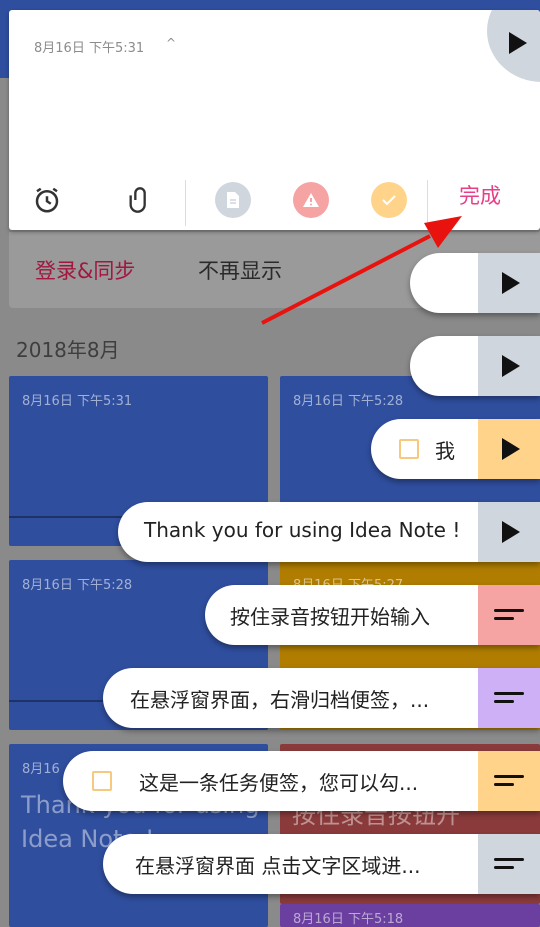  Describe the element at coordinates (68, 350) in the screenshot. I see `month-header: 2018年8月` at that location.